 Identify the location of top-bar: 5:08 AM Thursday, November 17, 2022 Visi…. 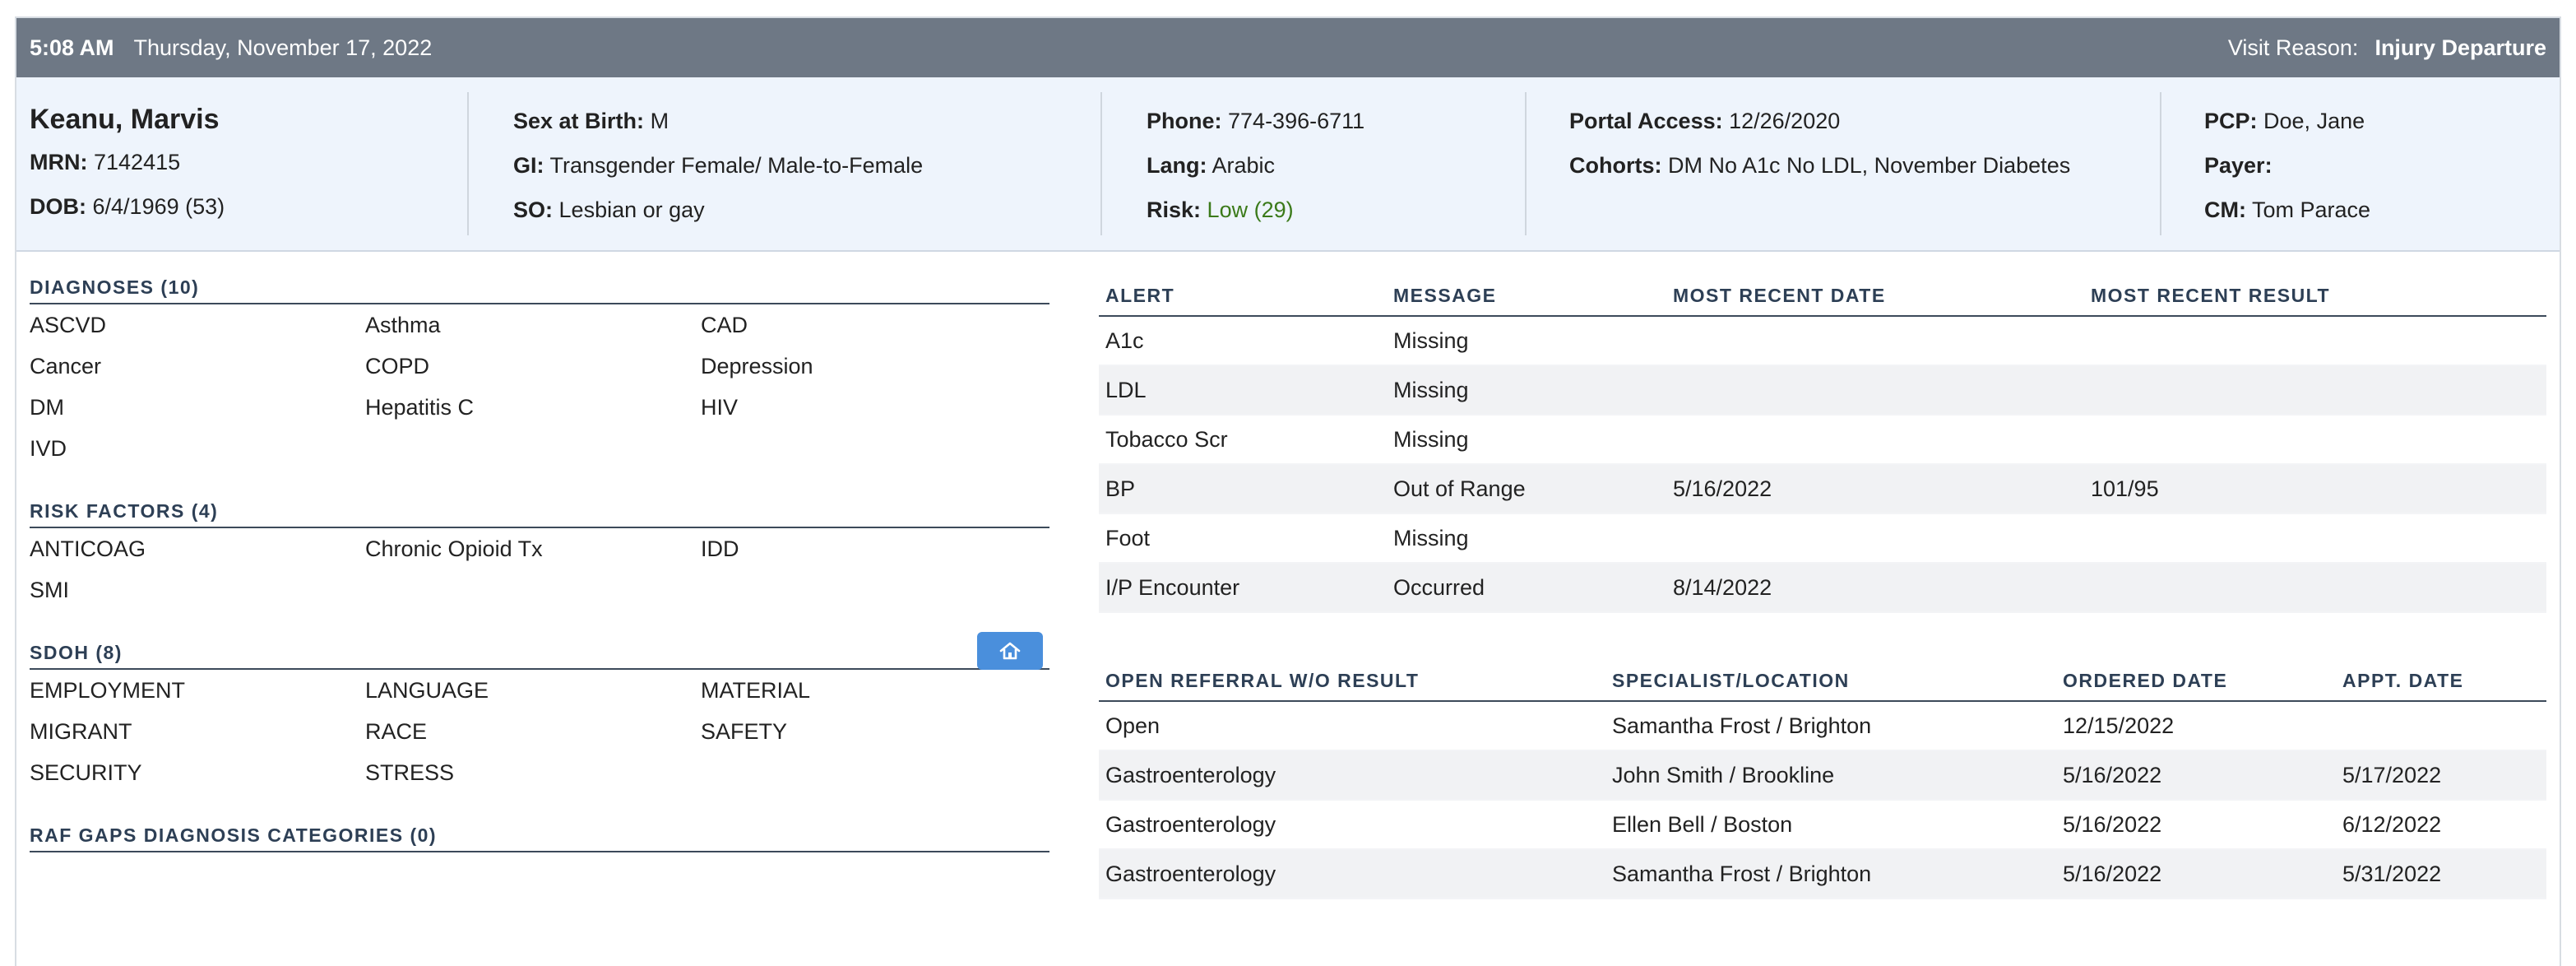
(1288, 47).